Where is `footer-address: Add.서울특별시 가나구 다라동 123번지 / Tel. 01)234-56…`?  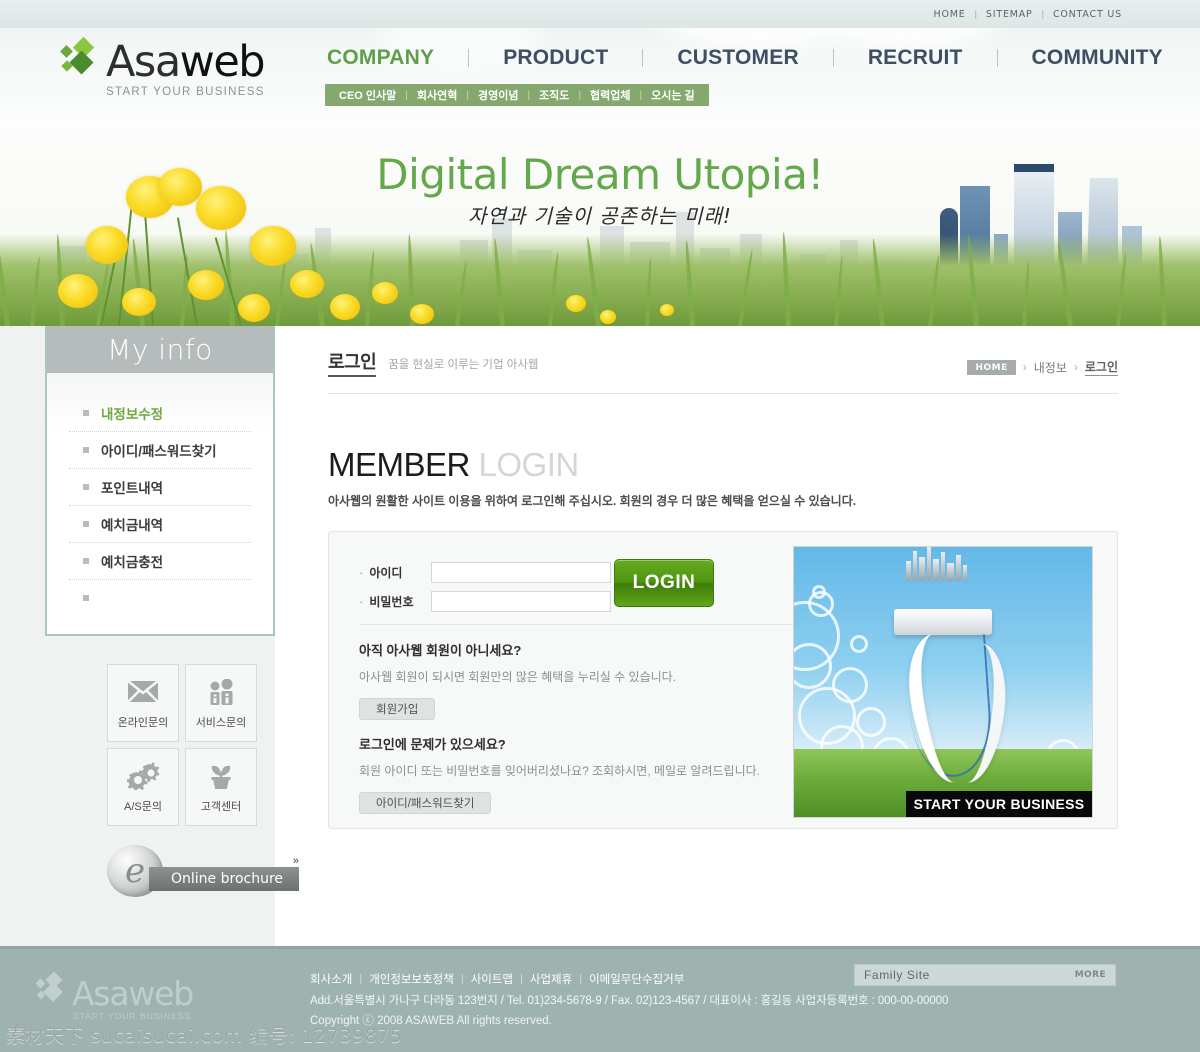 footer-address: Add.서울특별시 가나구 다라동 123번지 / Tel. 01)234-56… is located at coordinates (629, 1001).